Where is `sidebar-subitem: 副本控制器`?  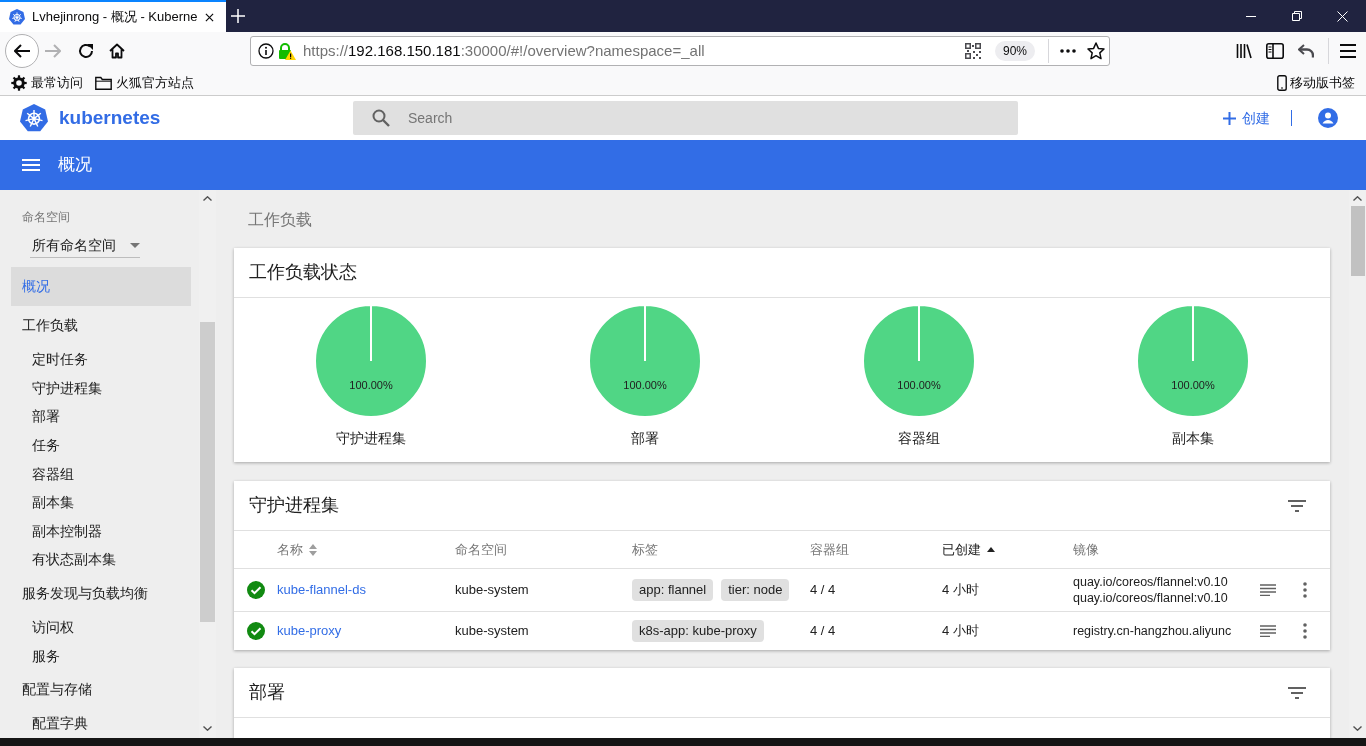
sidebar-subitem: 副本控制器 is located at coordinates (101, 531).